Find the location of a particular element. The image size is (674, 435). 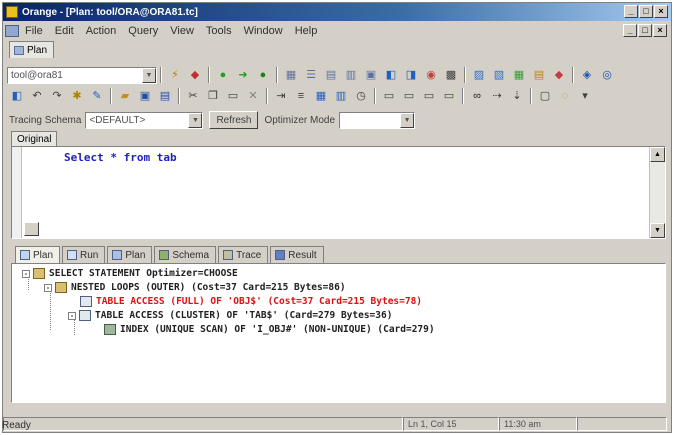

help-icon: ◈ is located at coordinates (587, 75).